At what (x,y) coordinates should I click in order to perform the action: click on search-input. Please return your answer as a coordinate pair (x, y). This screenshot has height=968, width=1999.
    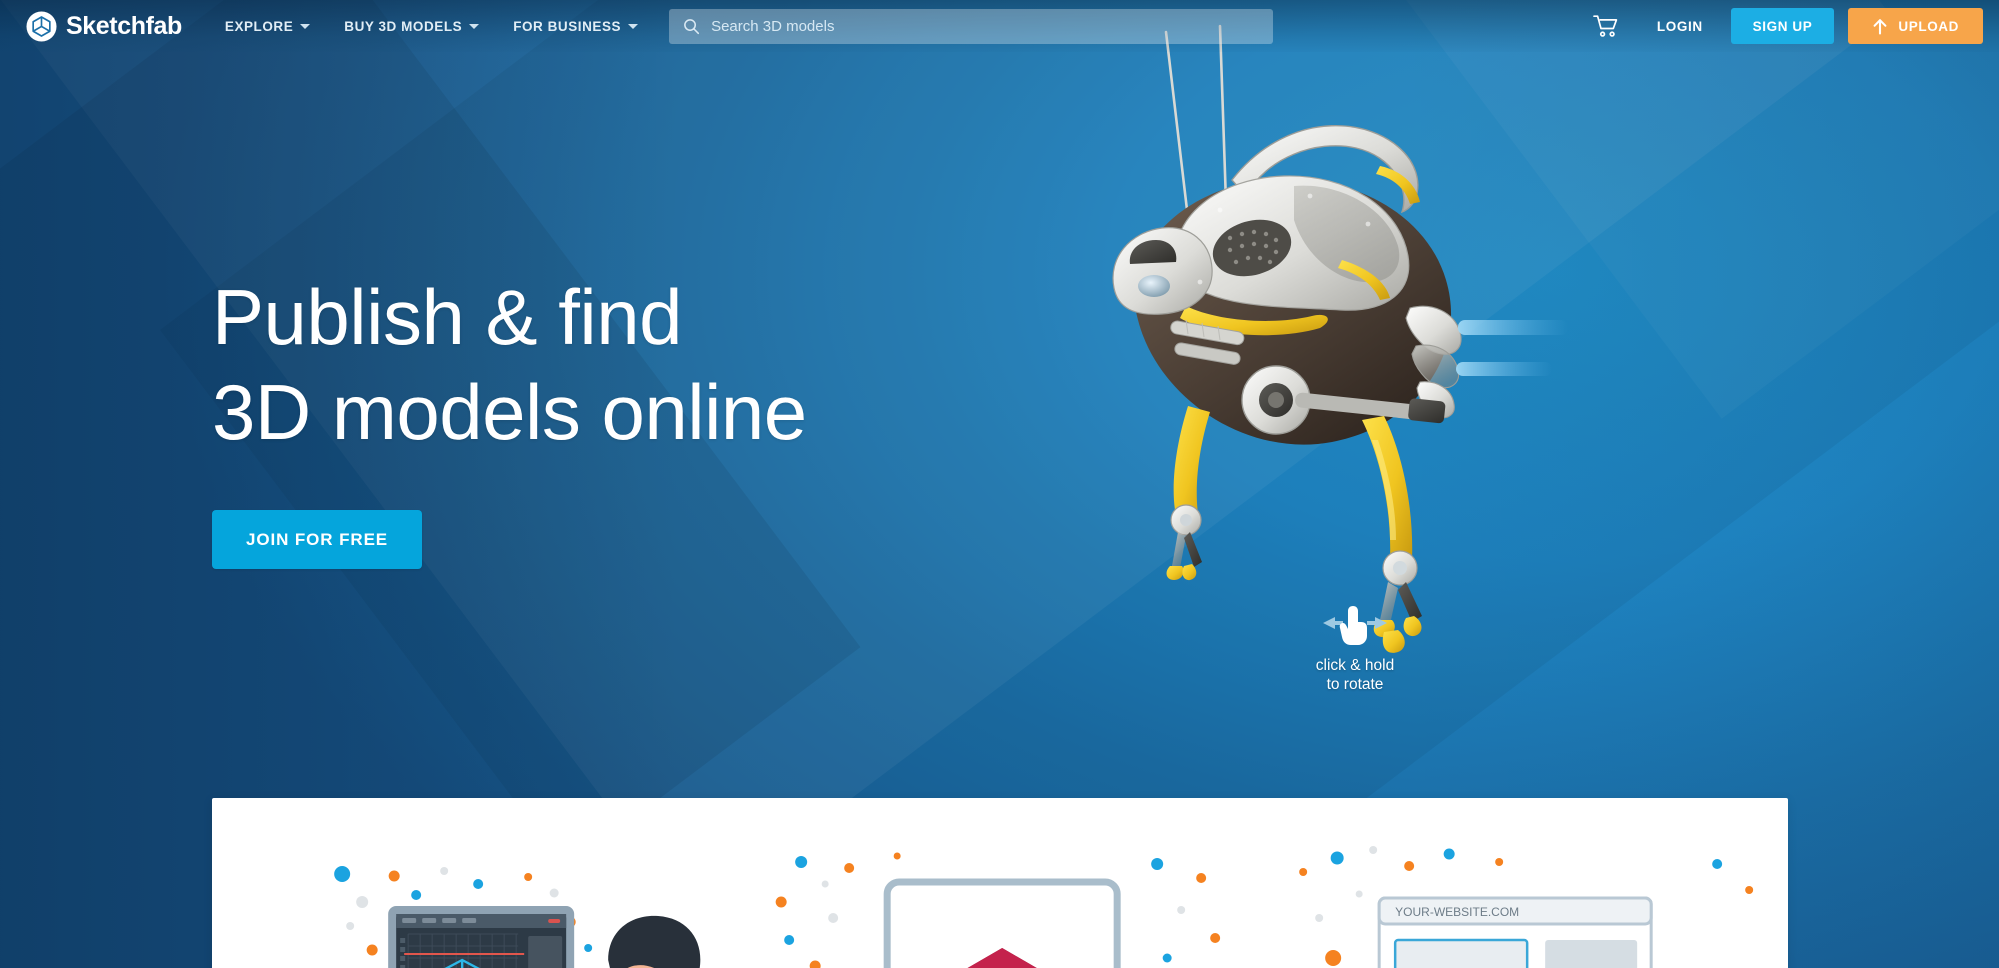
    Looking at the image, I should click on (992, 26).